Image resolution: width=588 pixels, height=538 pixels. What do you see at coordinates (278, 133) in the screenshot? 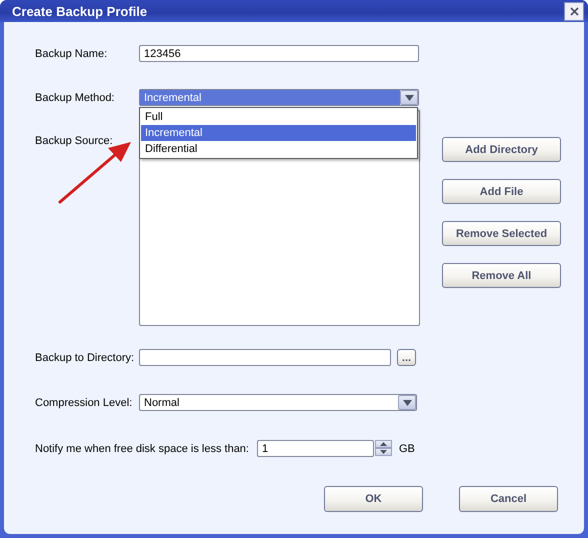
I see `dropdown-option: Incremental` at bounding box center [278, 133].